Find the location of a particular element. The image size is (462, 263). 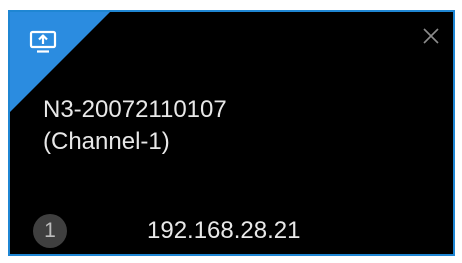

index-badge: 1 is located at coordinates (50, 231).